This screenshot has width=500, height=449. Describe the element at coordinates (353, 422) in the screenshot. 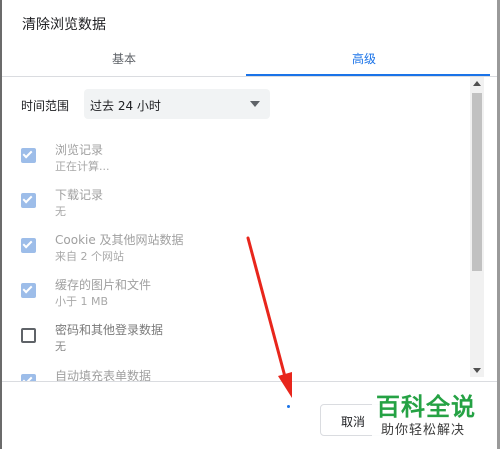

I see `cancel-button-label: 取消` at that location.